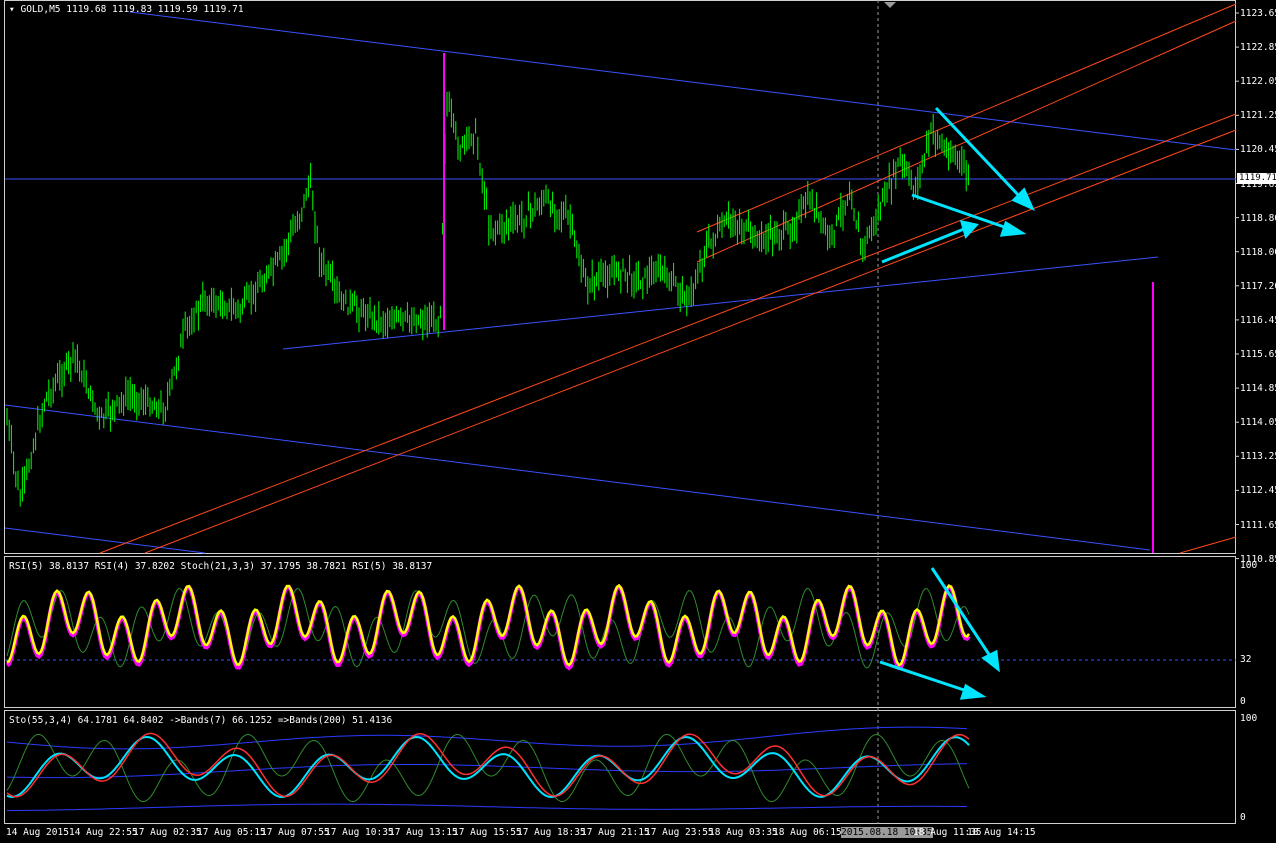 This screenshot has height=843, width=1276. What do you see at coordinates (1249, 565) in the screenshot?
I see `rsi-label-100: 100` at bounding box center [1249, 565].